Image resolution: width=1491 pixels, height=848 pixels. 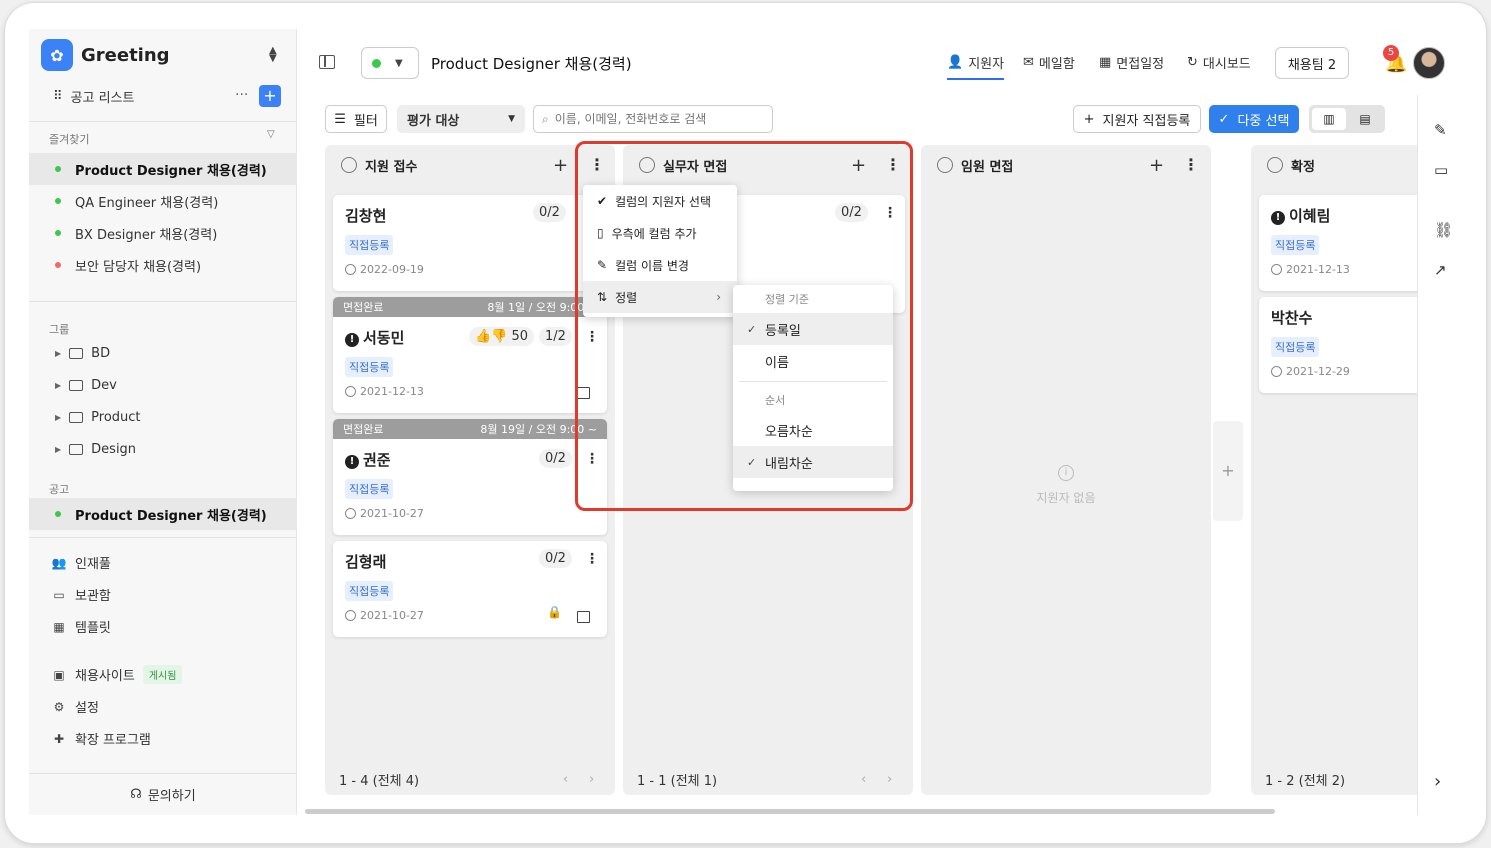 I want to click on name-text: 권준, so click(x=377, y=460).